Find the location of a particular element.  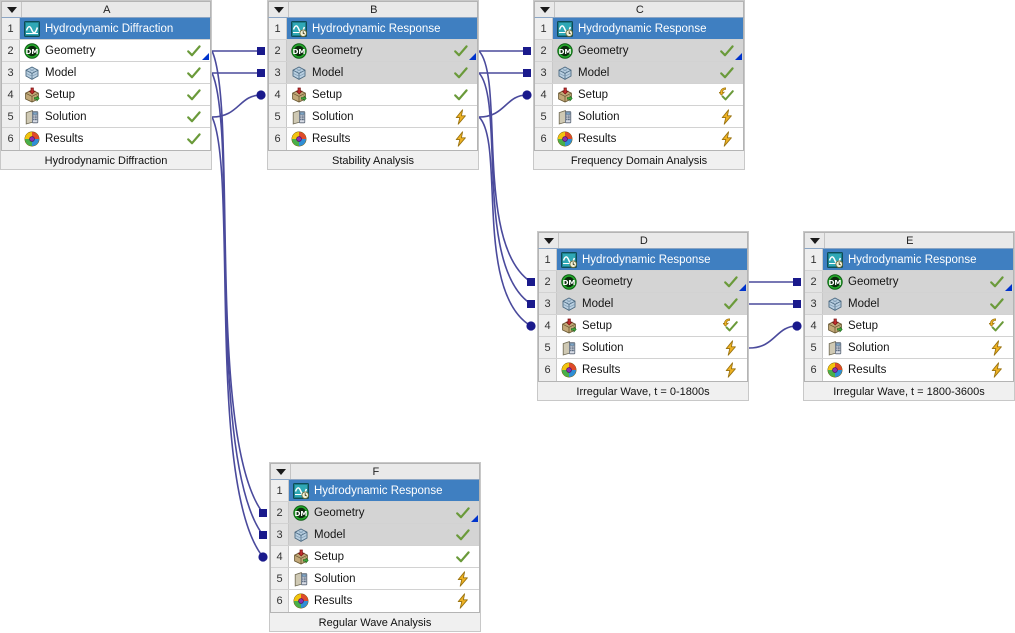

system-header-b: B is located at coordinates (373, 9).